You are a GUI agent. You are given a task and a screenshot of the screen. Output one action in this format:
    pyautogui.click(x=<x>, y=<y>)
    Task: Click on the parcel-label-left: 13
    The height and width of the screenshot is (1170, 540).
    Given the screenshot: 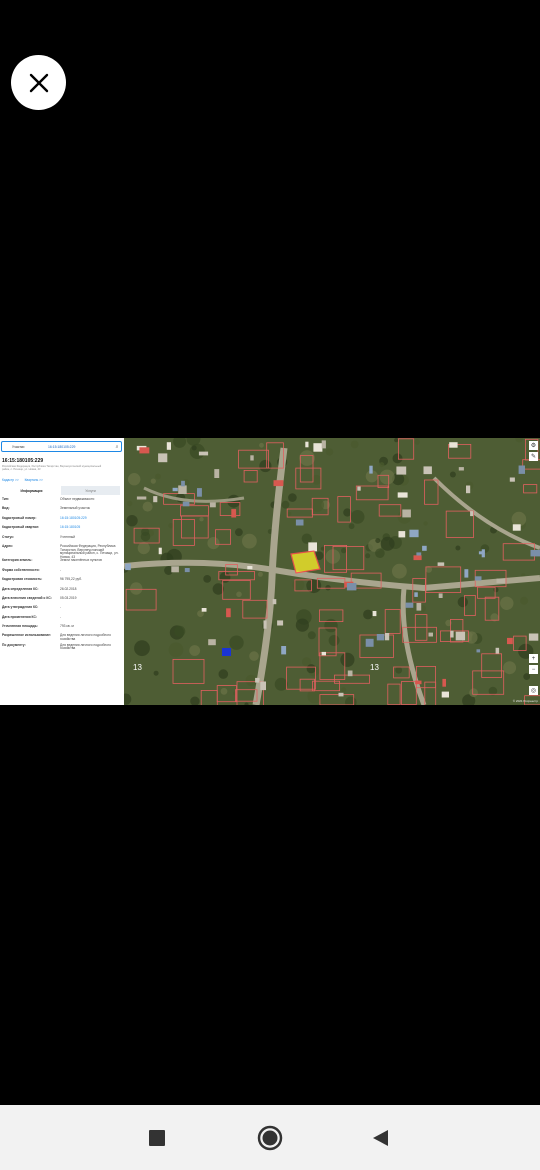 What is the action you would take?
    pyautogui.click(x=137, y=667)
    